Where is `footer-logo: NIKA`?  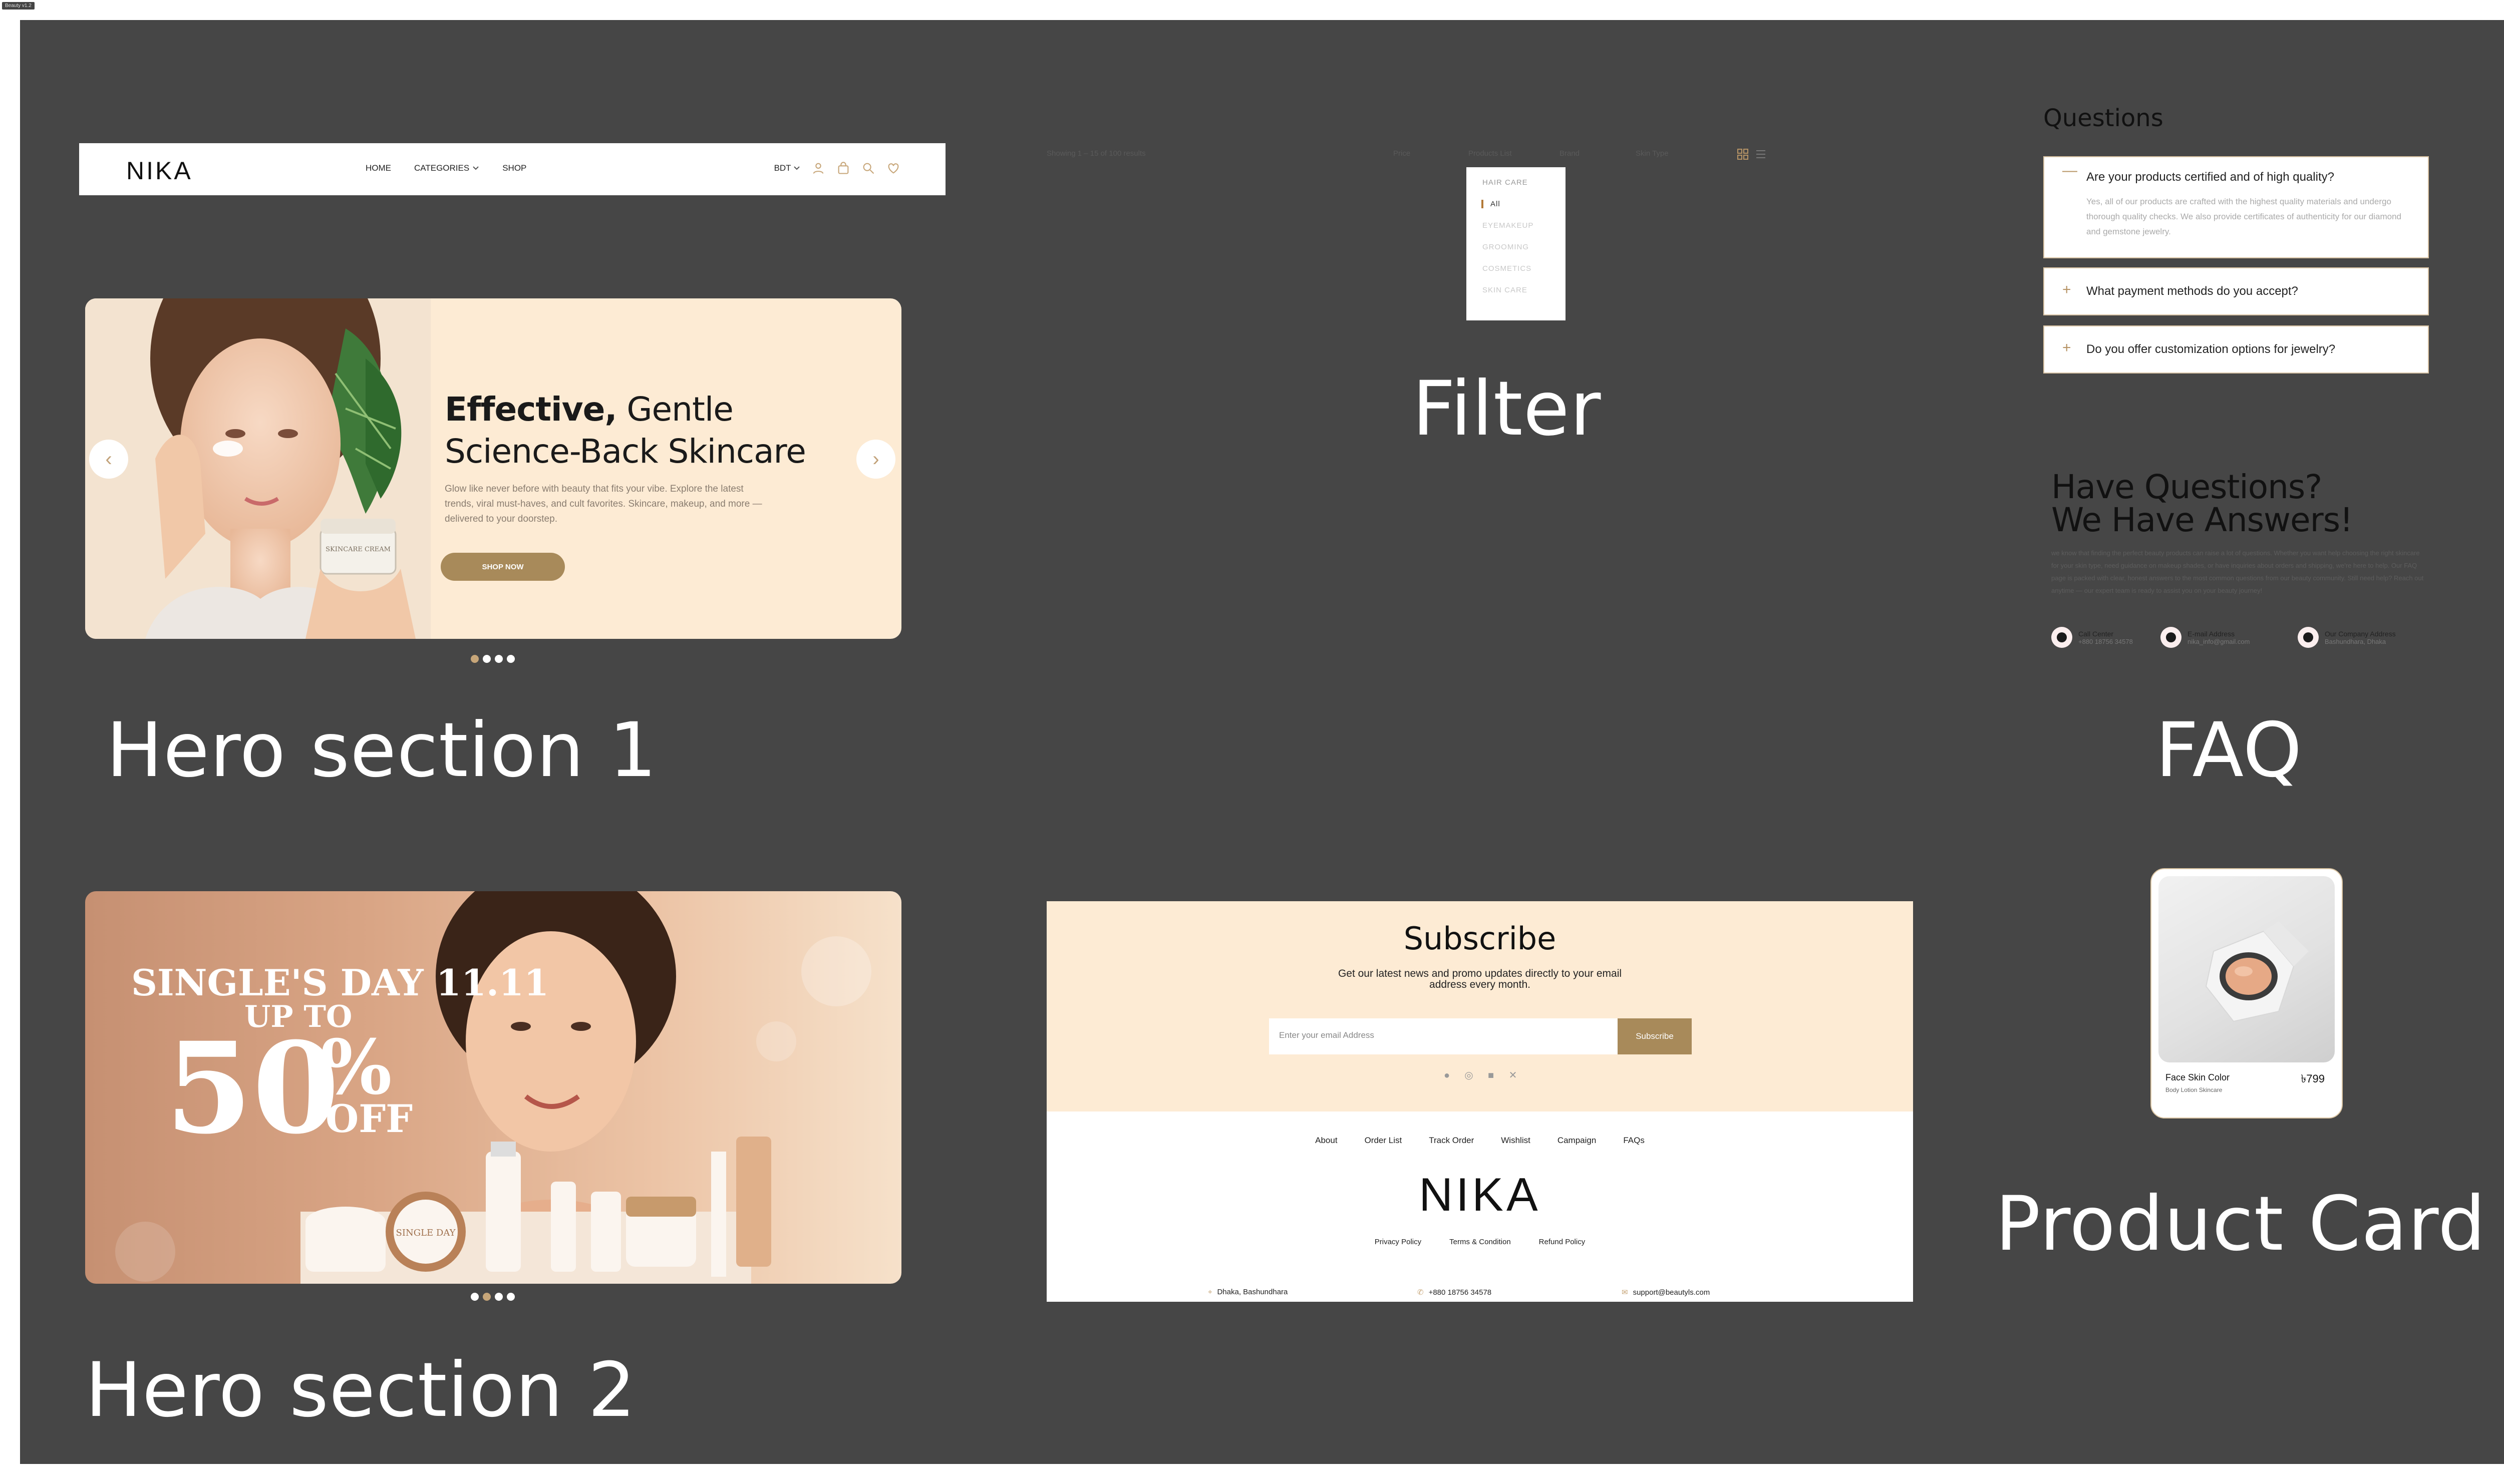 footer-logo: NIKA is located at coordinates (1480, 1195).